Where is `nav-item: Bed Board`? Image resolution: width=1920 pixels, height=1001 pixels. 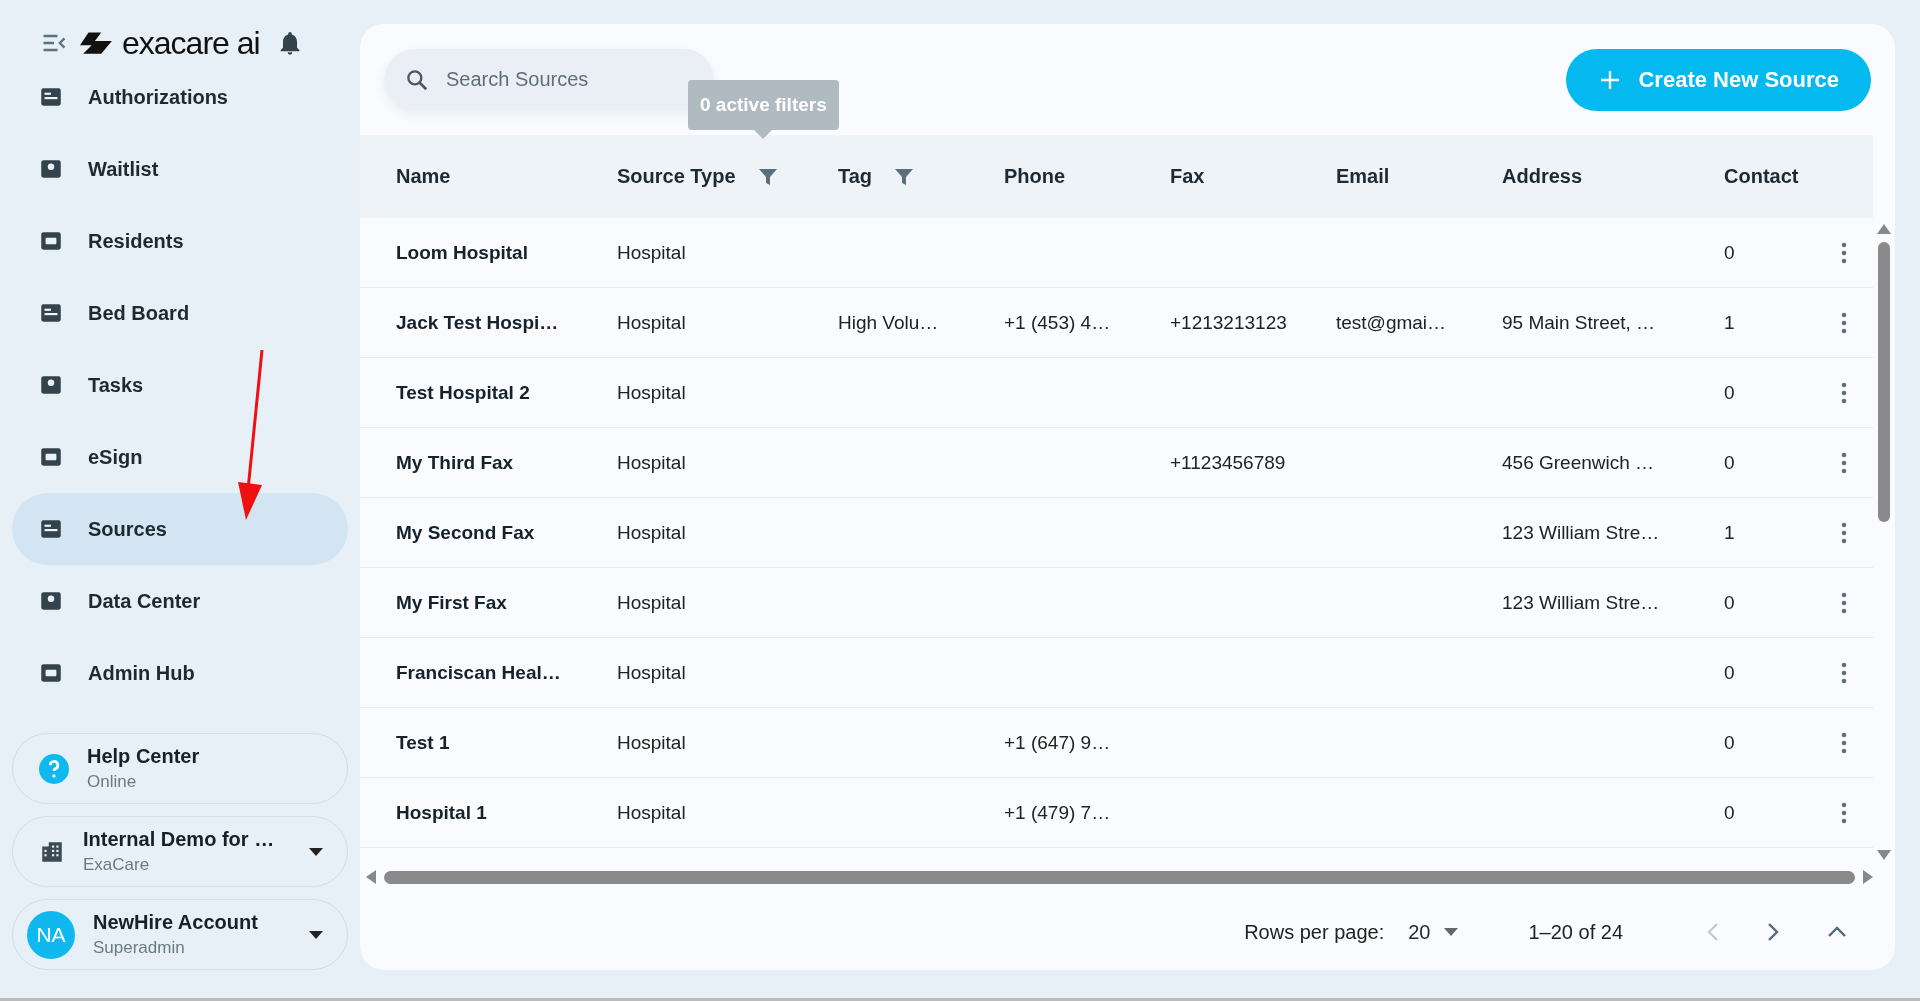
nav-item: Bed Board is located at coordinates (180, 313).